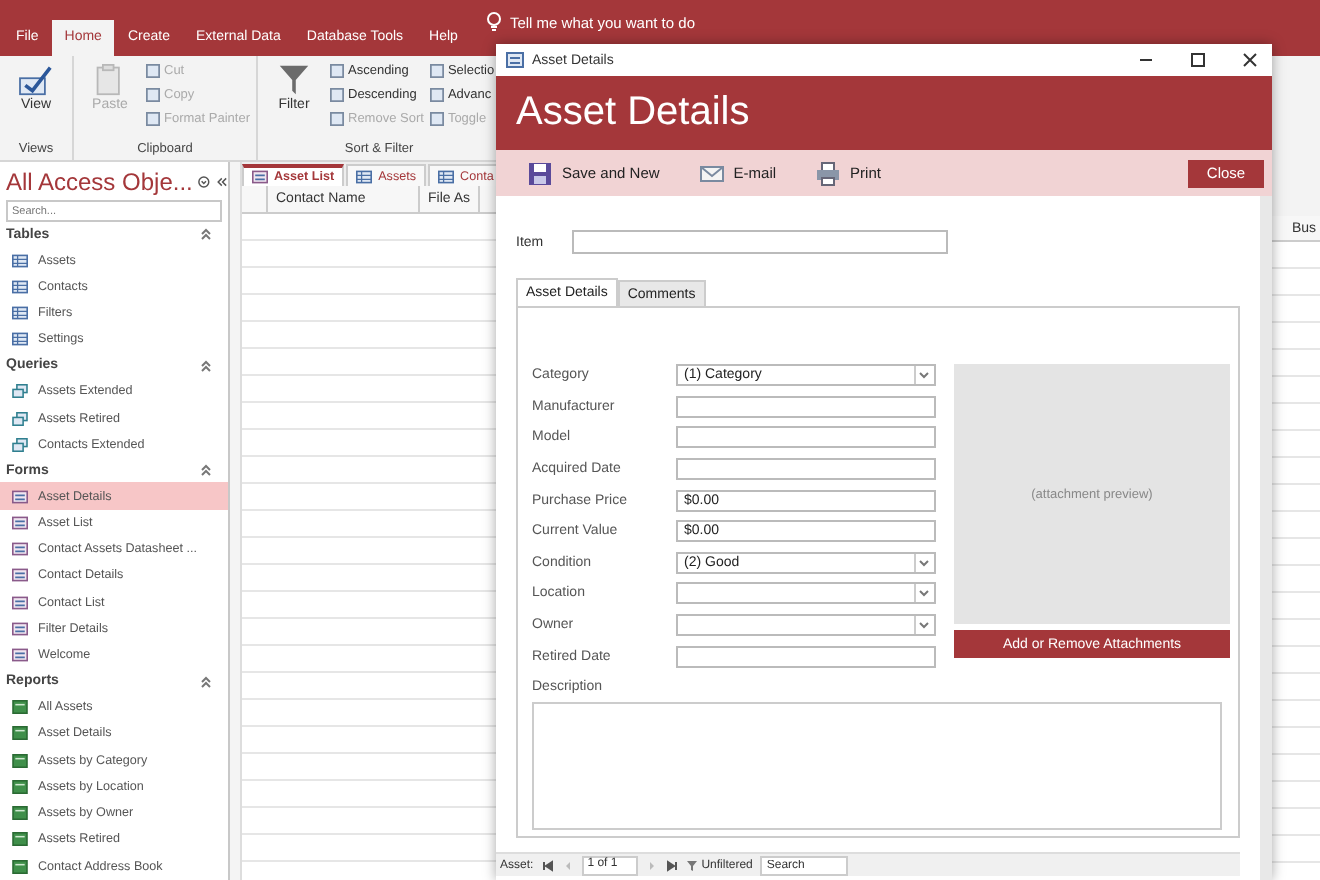  What do you see at coordinates (671, 865) in the screenshot?
I see `last-record-icon` at bounding box center [671, 865].